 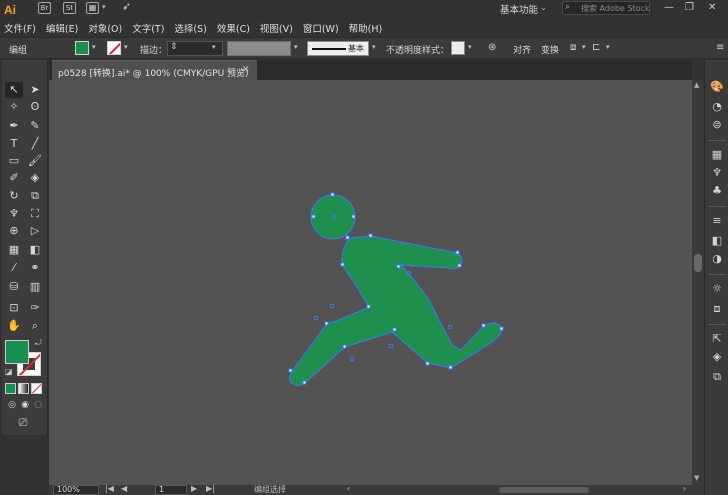 I want to click on profile-caret-icon: ▾, so click(x=296, y=47).